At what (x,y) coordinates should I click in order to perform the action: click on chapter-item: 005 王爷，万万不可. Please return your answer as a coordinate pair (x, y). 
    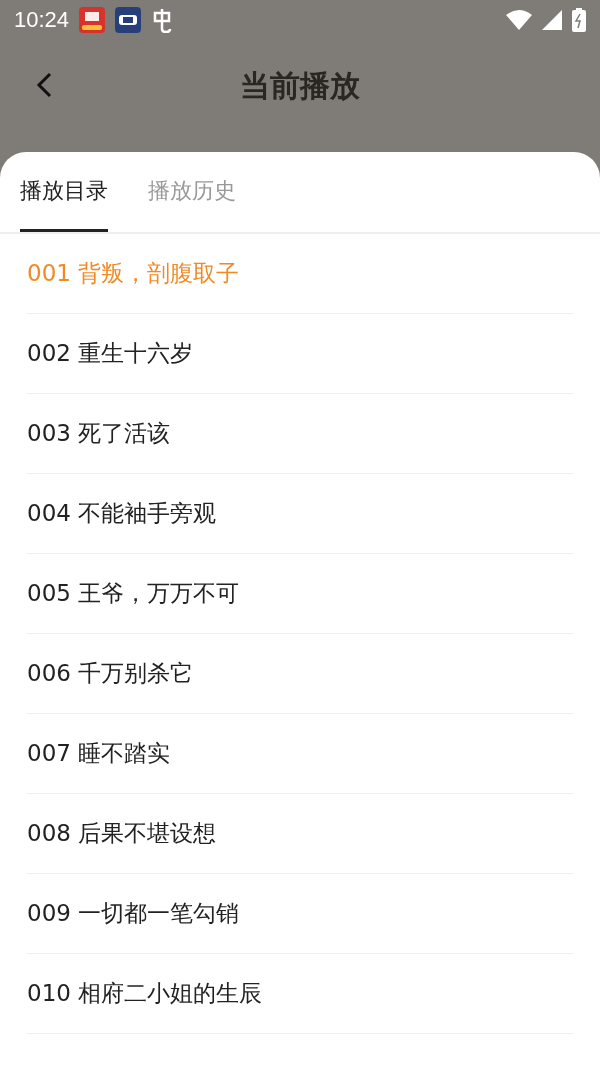
    Looking at the image, I should click on (300, 594).